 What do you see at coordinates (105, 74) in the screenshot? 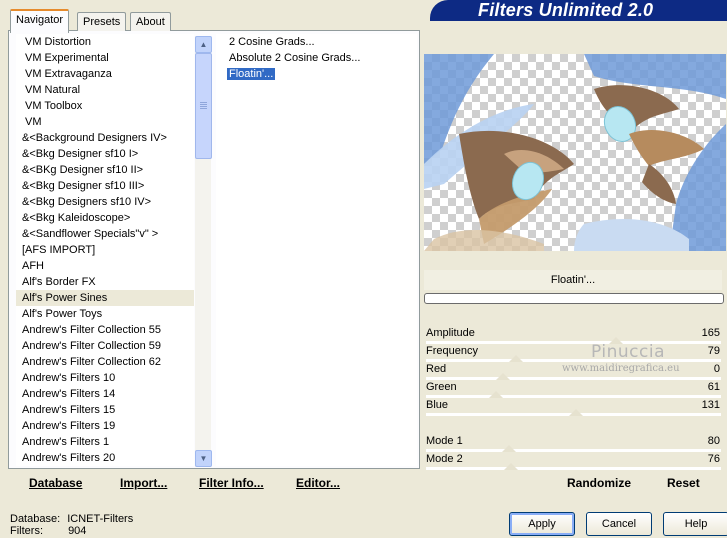
I see `category-item: VM Extravaganza` at bounding box center [105, 74].